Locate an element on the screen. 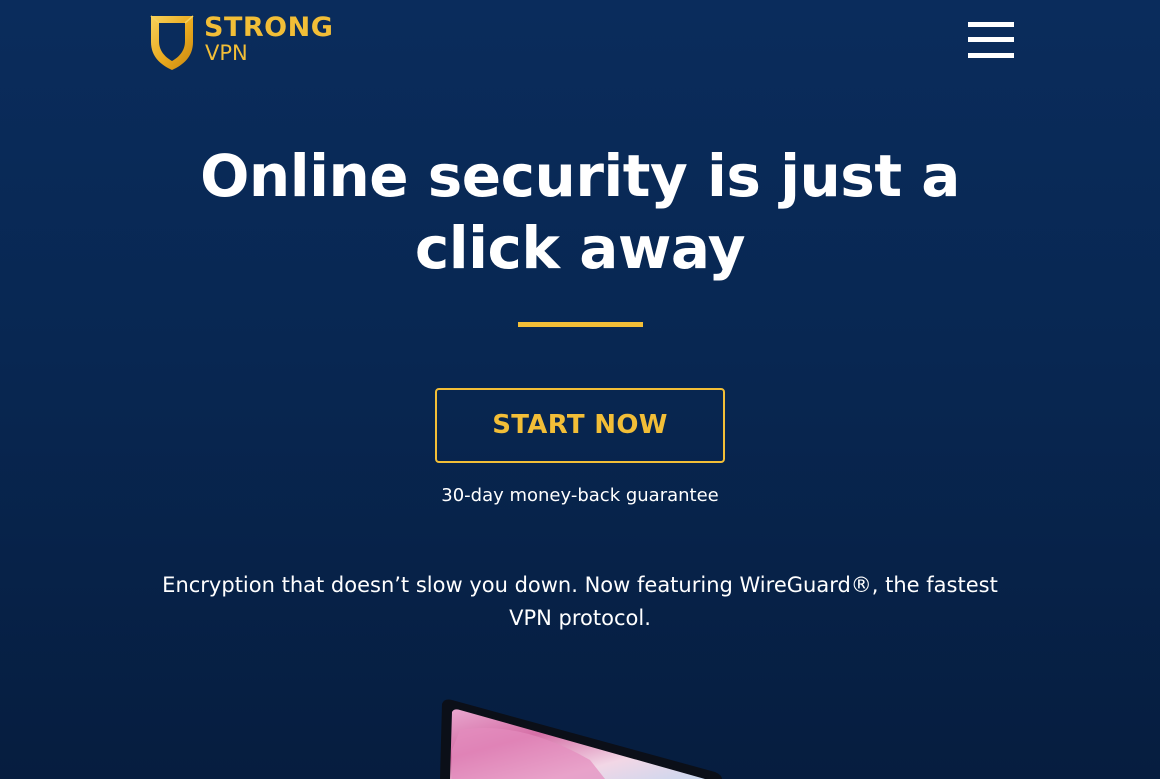 This screenshot has height=779, width=1160. hamburger-menu-icon is located at coordinates (991, 41).